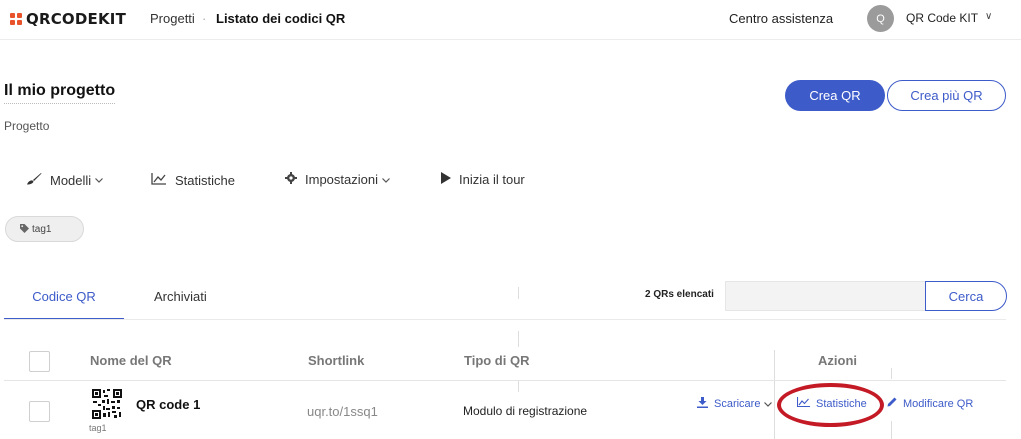  I want to click on table-header-divider, so click(505, 380).